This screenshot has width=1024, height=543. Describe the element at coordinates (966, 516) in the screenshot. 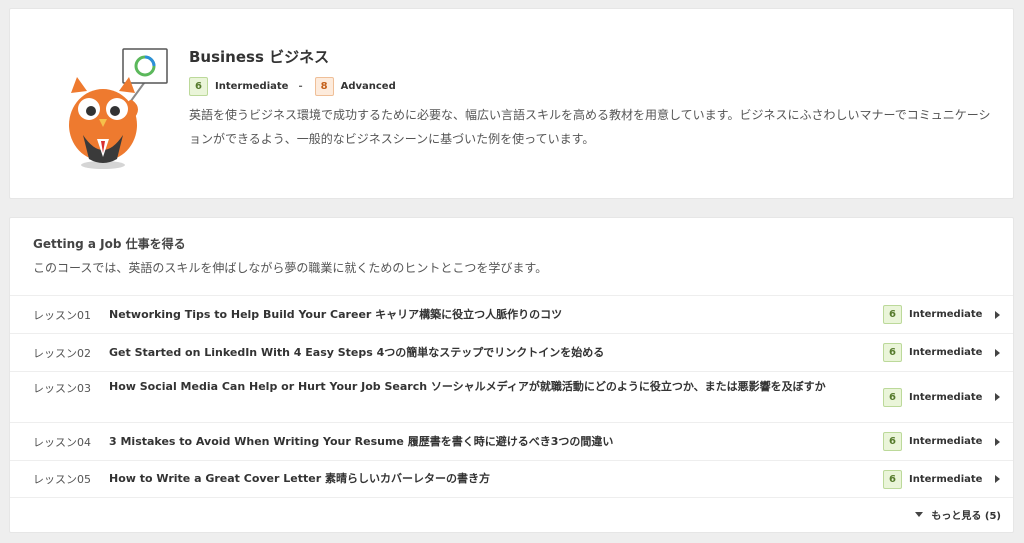

I see `show-more-label: もっと見る (5)` at that location.